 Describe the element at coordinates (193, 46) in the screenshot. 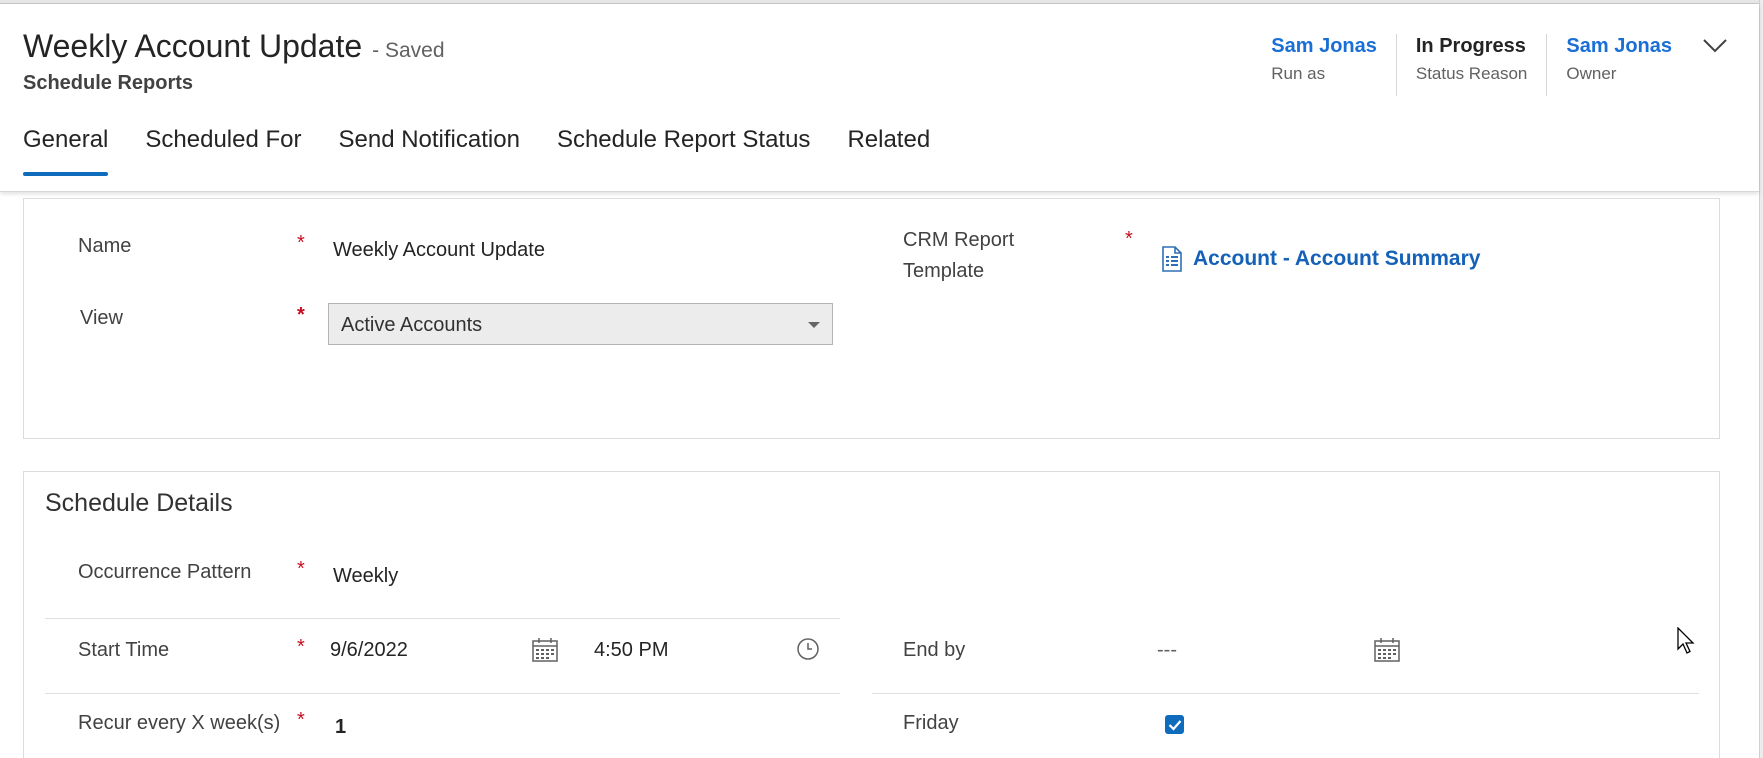

I see `record-title: Weekly Account Update` at that location.